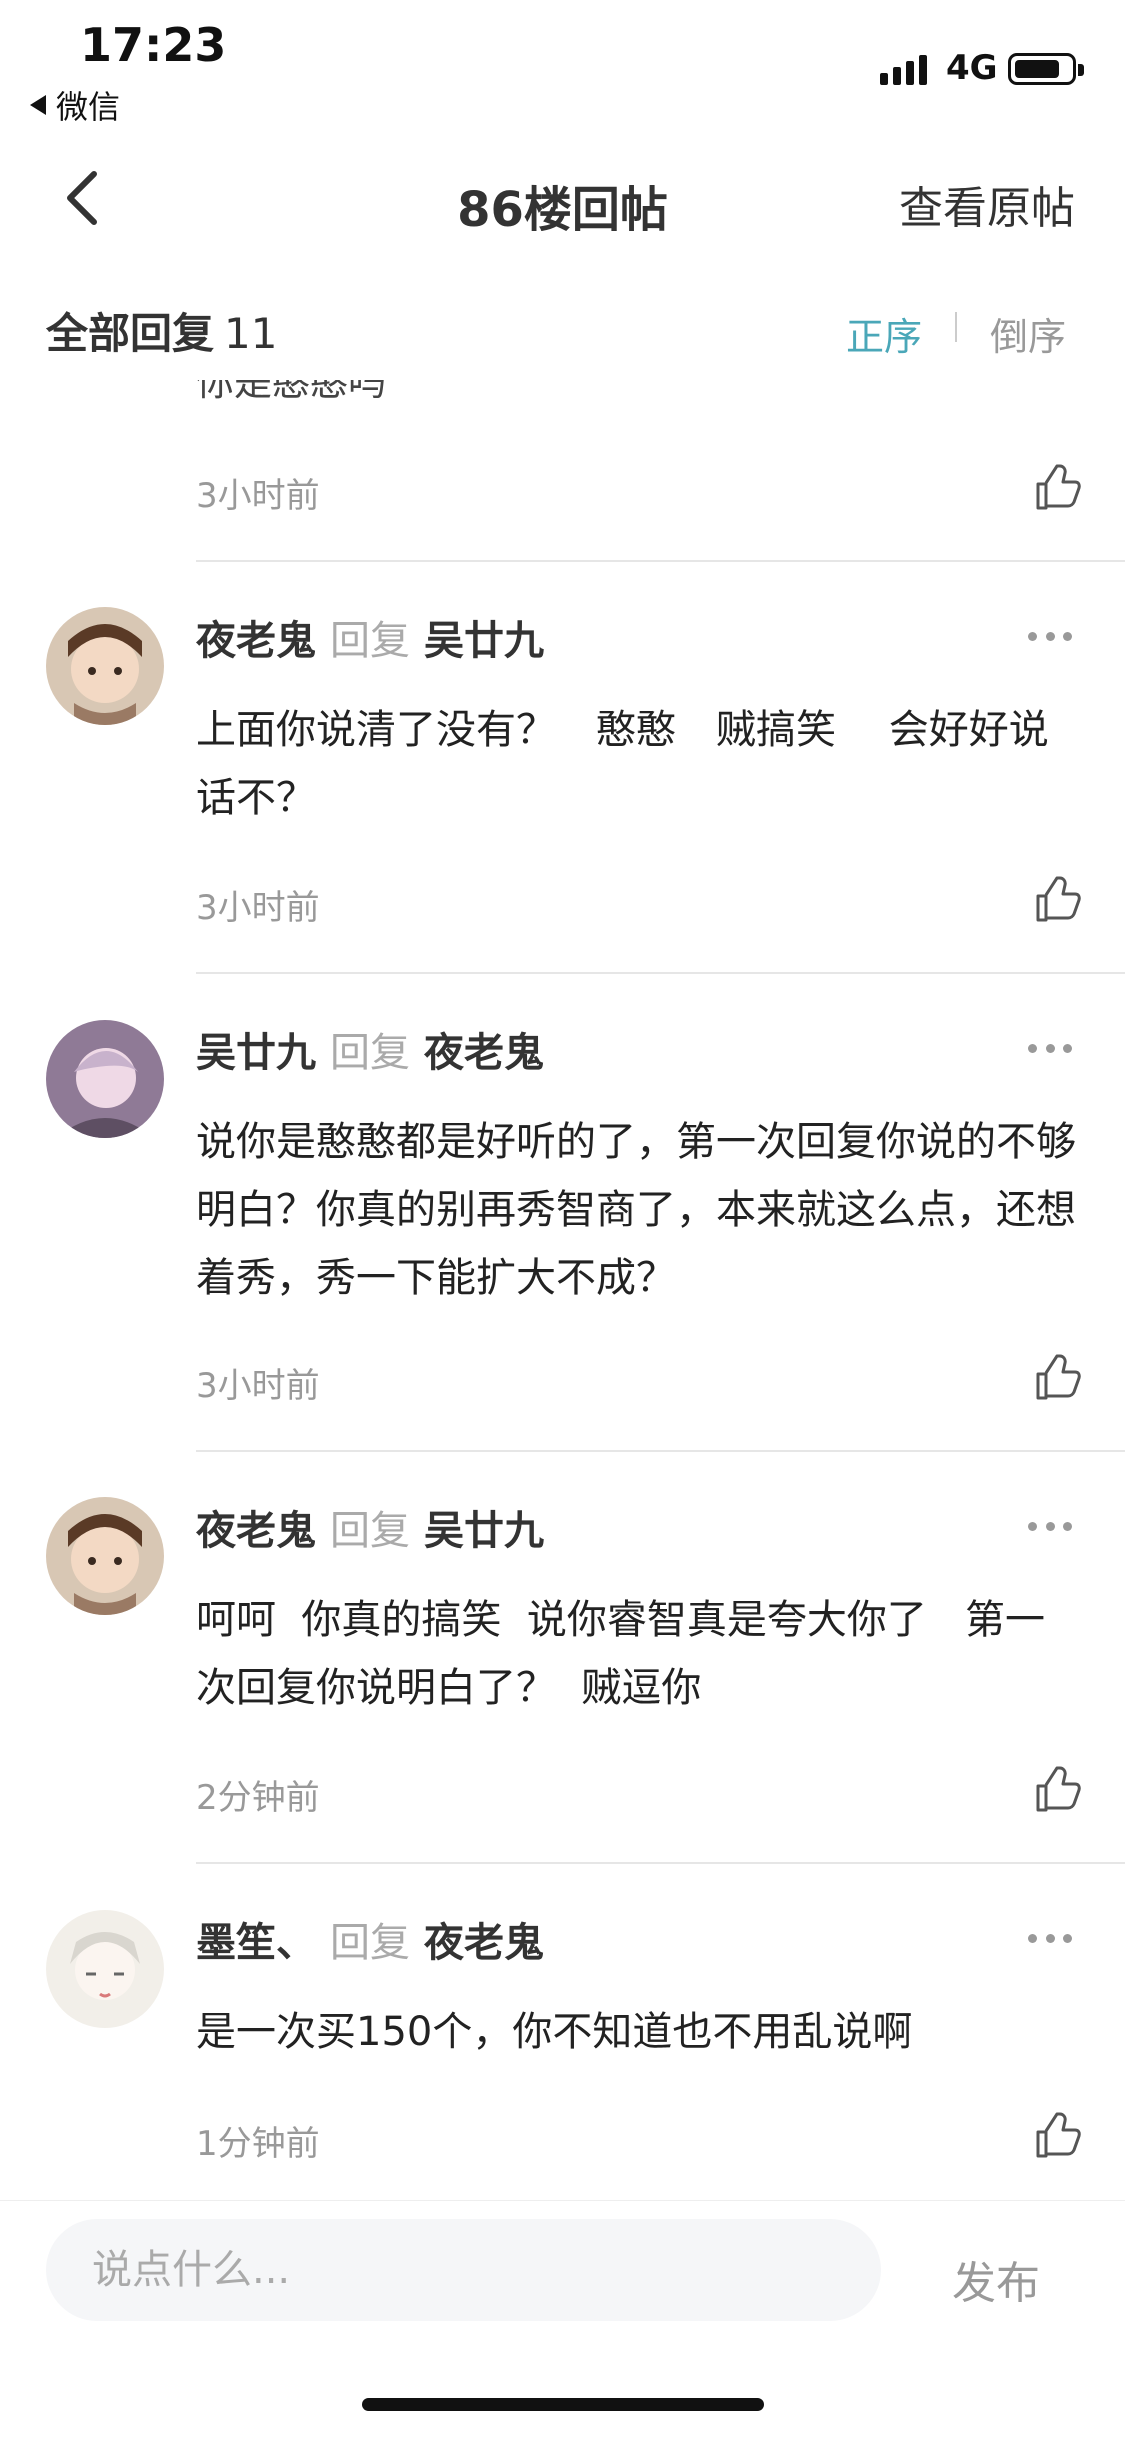 The width and height of the screenshot is (1125, 2437). What do you see at coordinates (884, 333) in the screenshot?
I see `sort-ascending-tab: 正序` at bounding box center [884, 333].